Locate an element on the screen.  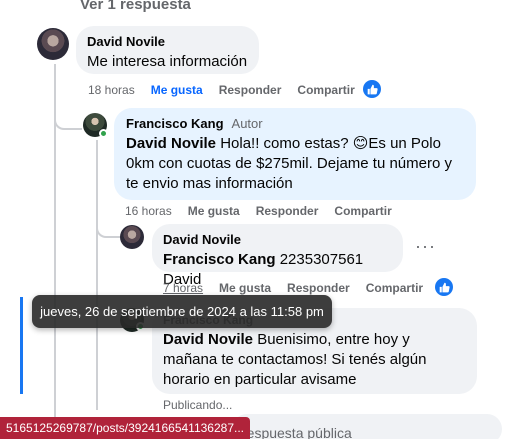
reply-input: respuesta pública is located at coordinates (367, 426).